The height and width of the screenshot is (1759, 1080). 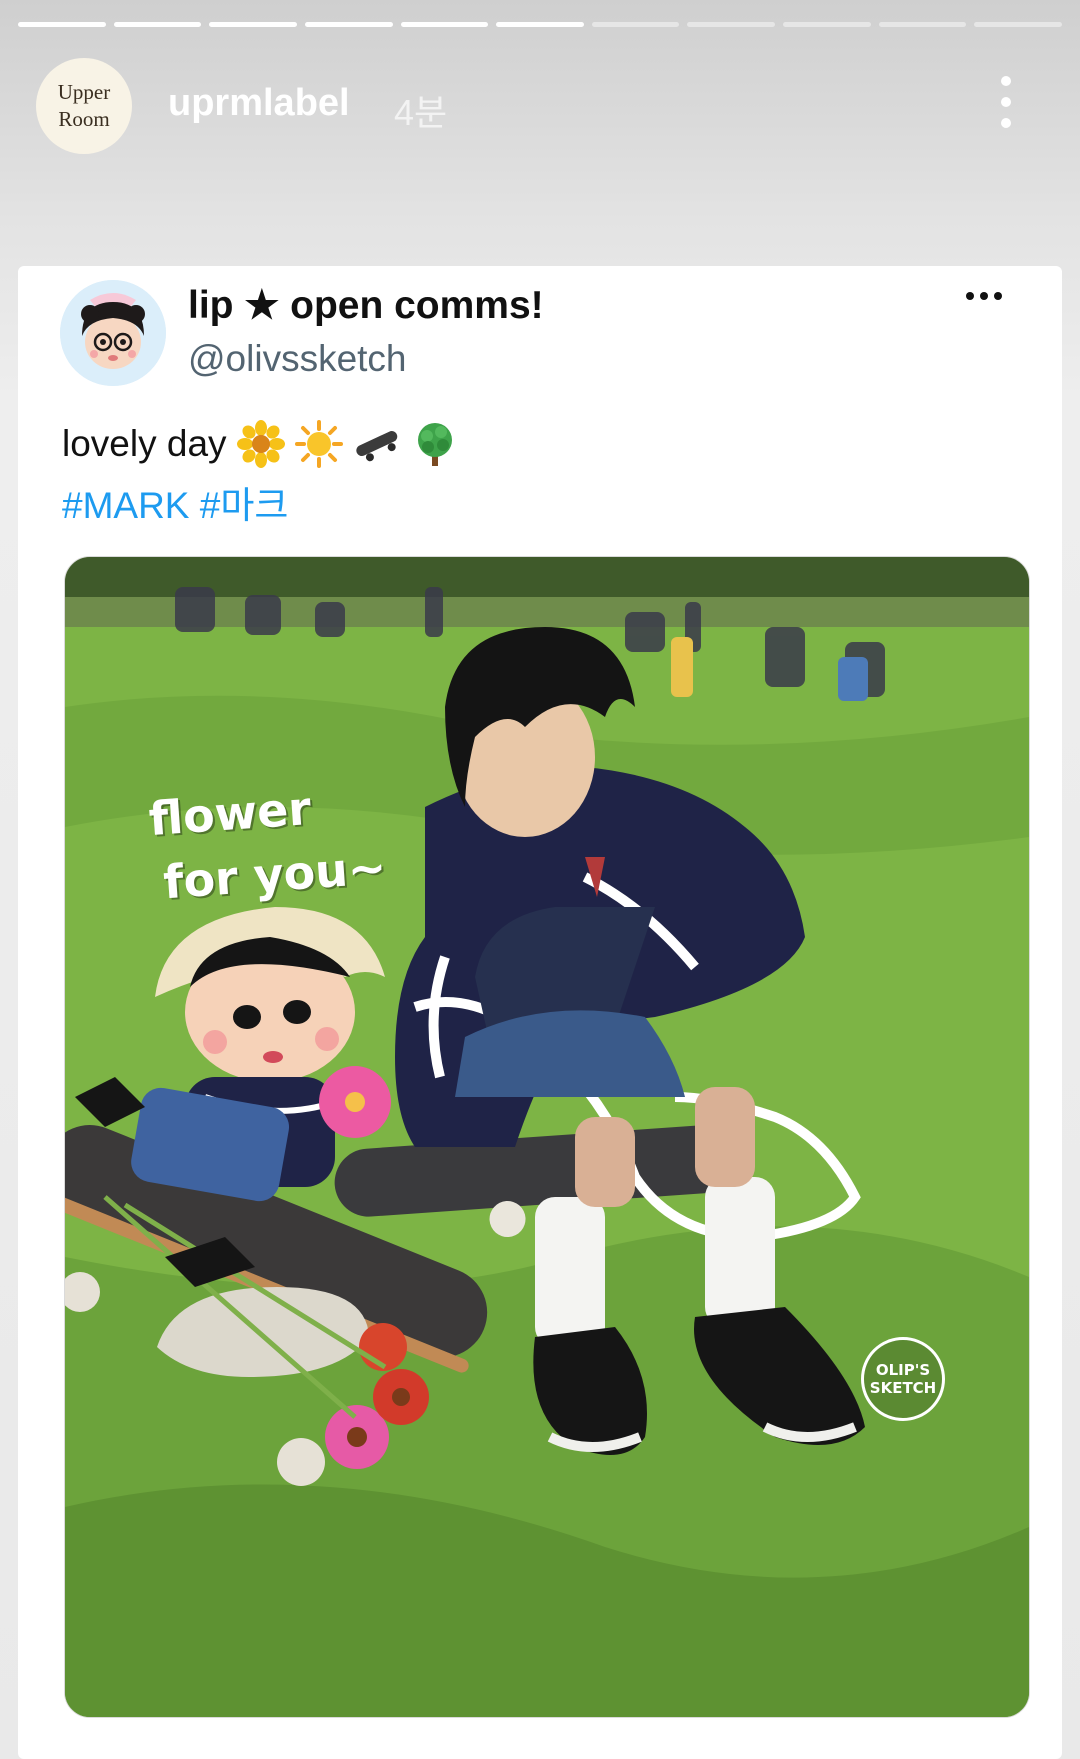 What do you see at coordinates (318, 444) in the screenshot?
I see `sun-icon` at bounding box center [318, 444].